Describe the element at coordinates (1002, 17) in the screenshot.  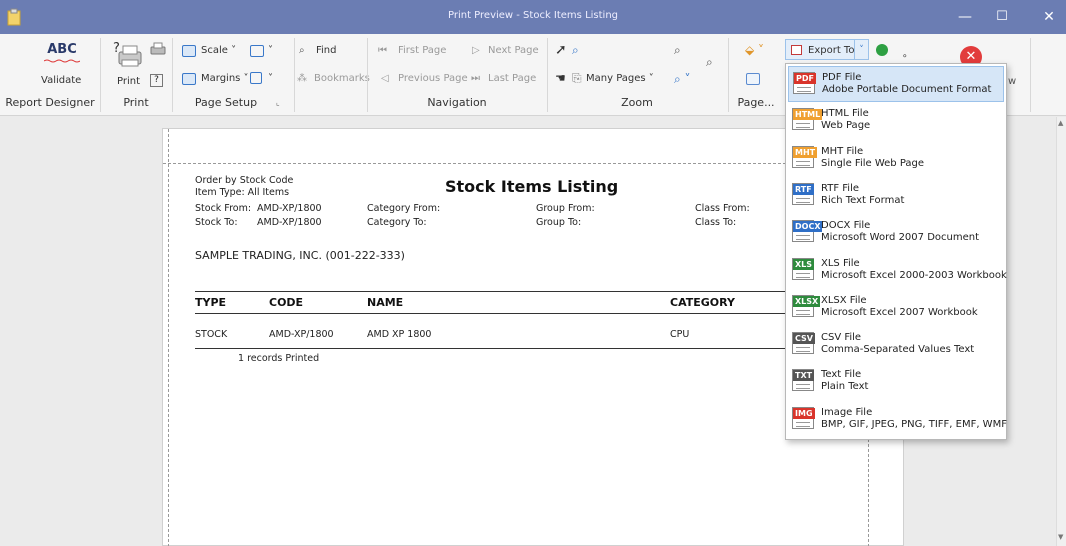
I see `maximize-button: ☐` at that location.